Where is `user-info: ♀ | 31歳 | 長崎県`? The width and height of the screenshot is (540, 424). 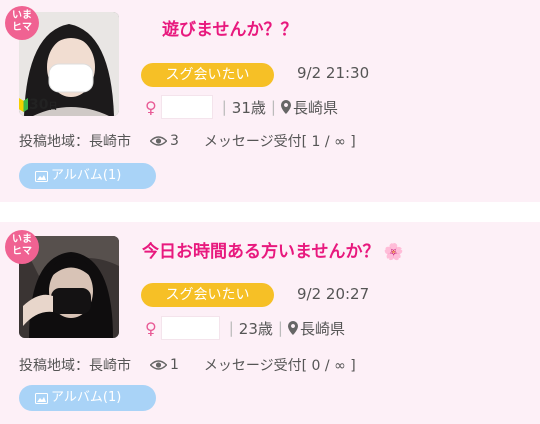 user-info: ♀ | 31歳 | 長崎県 is located at coordinates (241, 107).